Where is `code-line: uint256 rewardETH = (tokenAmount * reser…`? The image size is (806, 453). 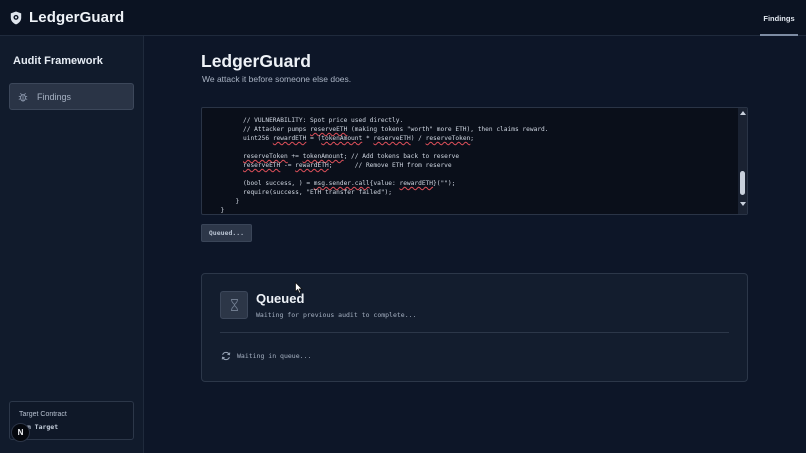 code-line: uint256 rewardETH = (tokenAmount * reser… is located at coordinates (470, 138).